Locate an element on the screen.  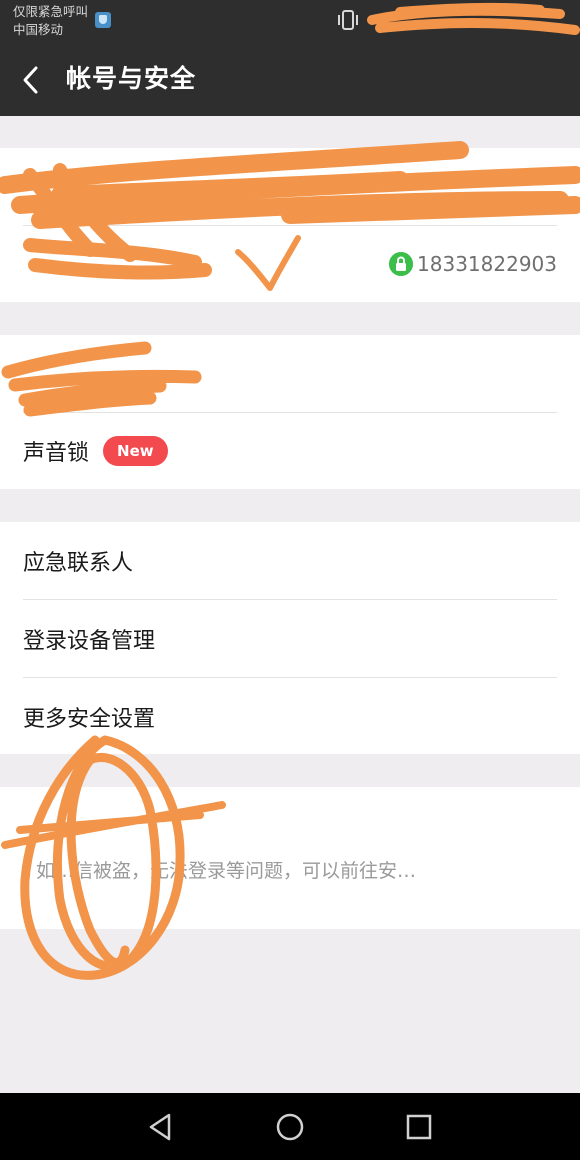
account-id-row is located at coordinates (290, 186).